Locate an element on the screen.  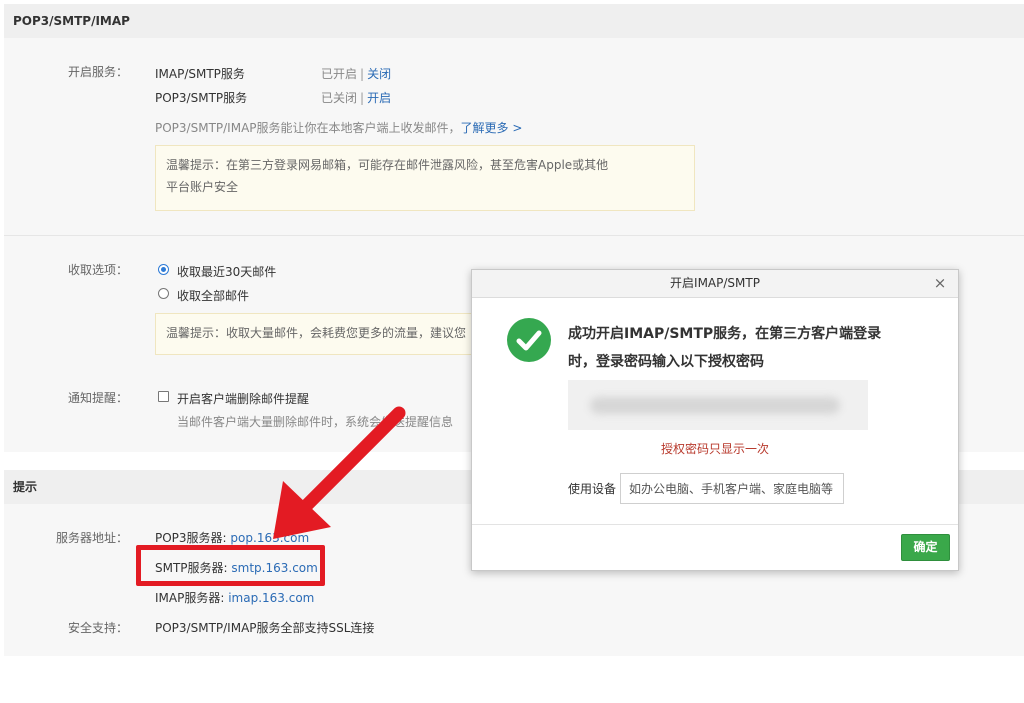
annotation-arrow-icon is located at coordinates (339, 472).